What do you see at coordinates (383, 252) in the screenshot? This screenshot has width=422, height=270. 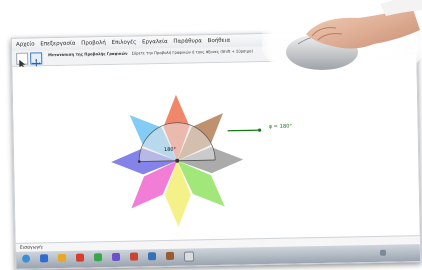 I see `tray-icon` at bounding box center [383, 252].